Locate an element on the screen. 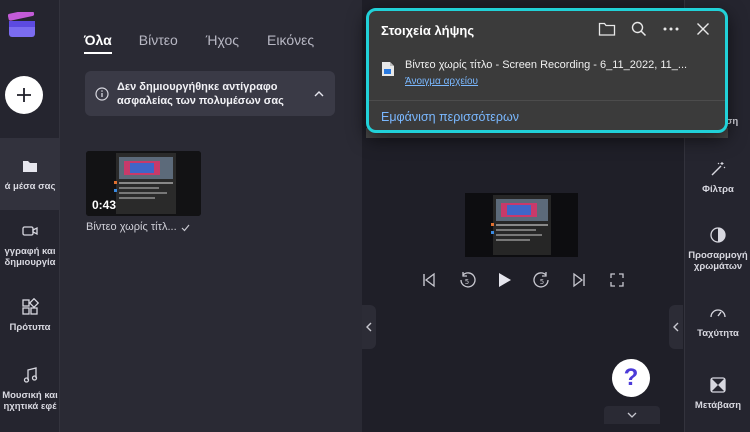 This screenshot has height=432, width=750. panel-item-filters: Φίλτρα is located at coordinates (717, 177).